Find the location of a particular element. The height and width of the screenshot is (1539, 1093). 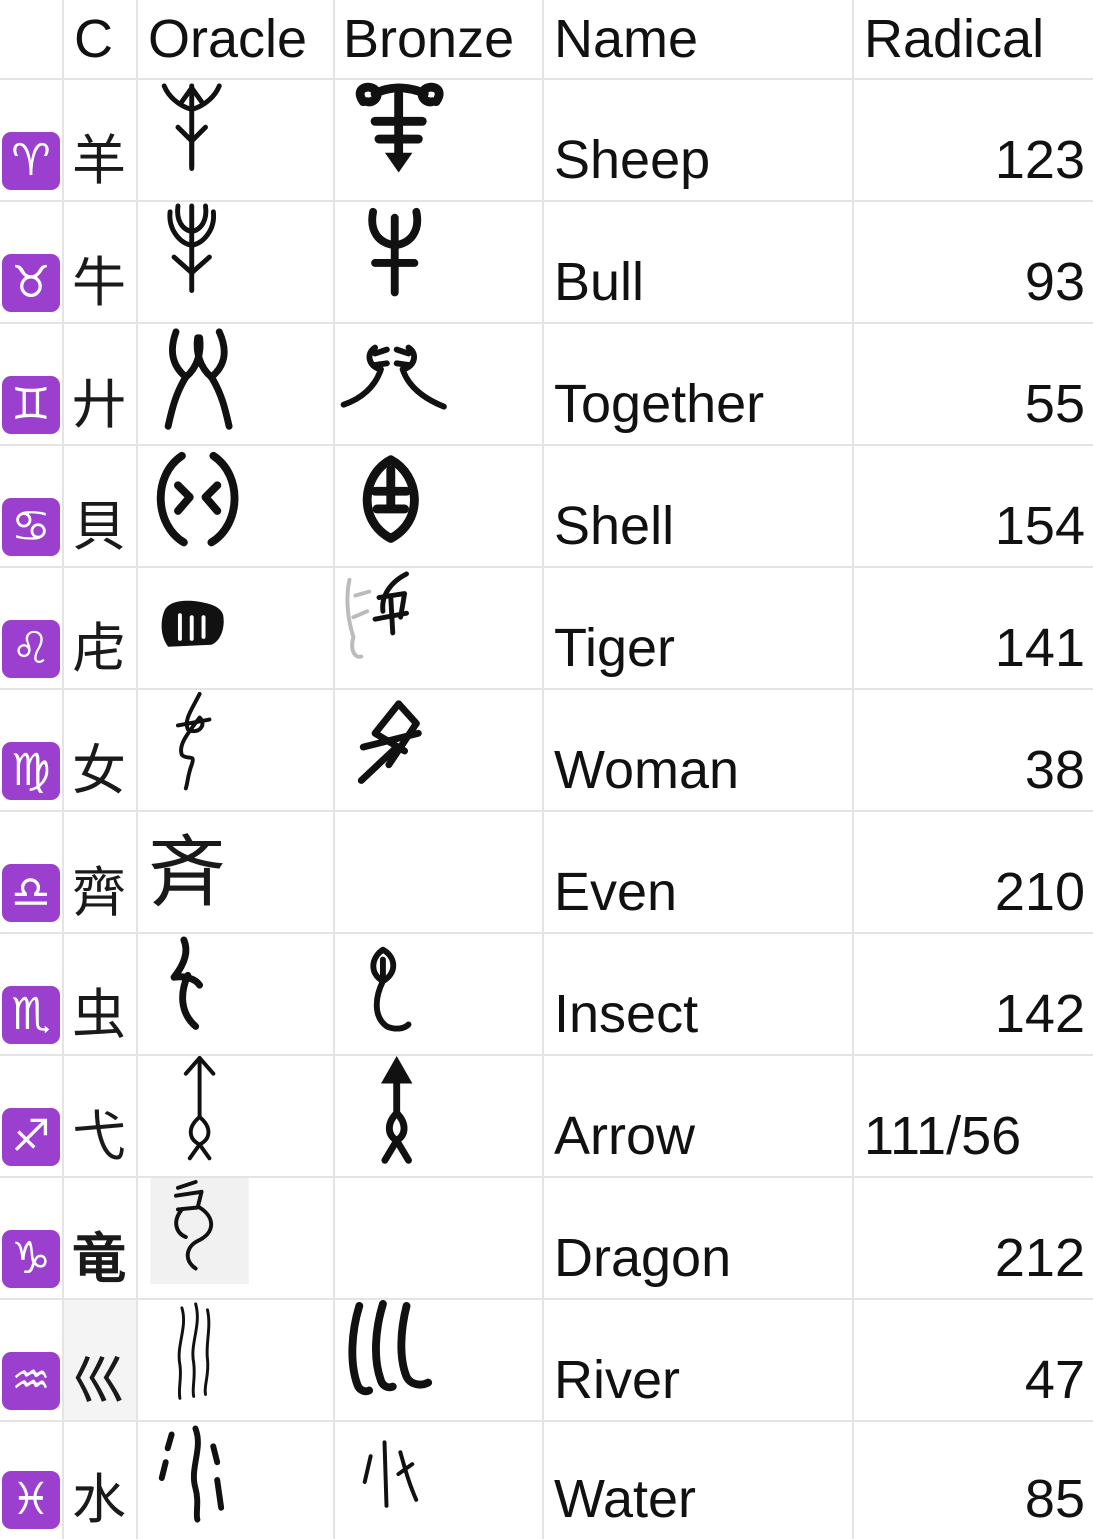

header-name: Name is located at coordinates (699, 39).